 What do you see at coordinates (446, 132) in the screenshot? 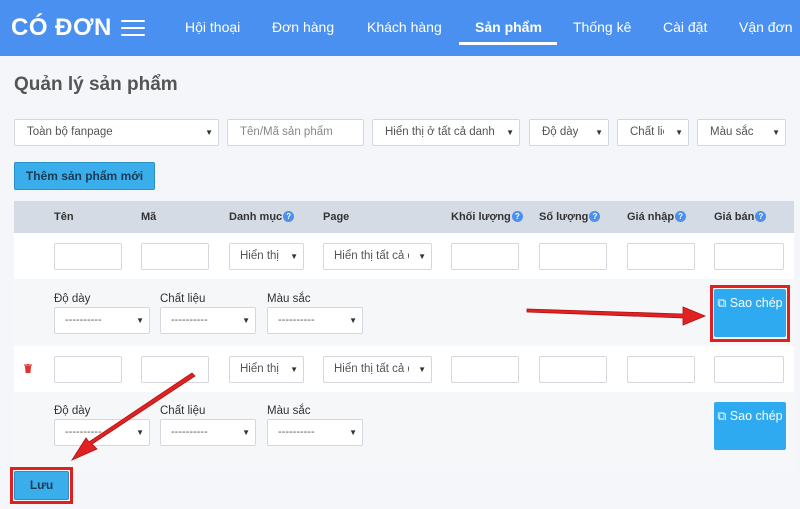
I see `display-category-select: Hiển thị ở tất cả danh mục ▼` at bounding box center [446, 132].